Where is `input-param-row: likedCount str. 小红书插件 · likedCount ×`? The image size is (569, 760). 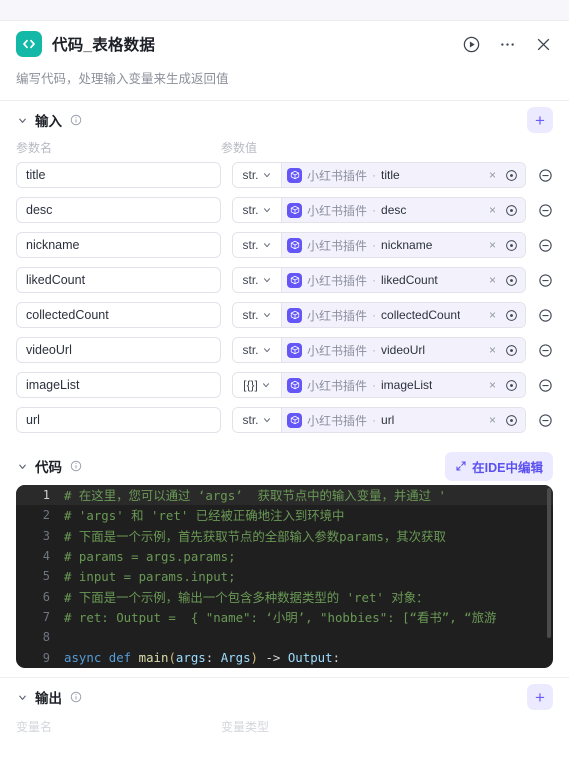 input-param-row: likedCount str. 小红书插件 · likedCount × is located at coordinates (284, 280).